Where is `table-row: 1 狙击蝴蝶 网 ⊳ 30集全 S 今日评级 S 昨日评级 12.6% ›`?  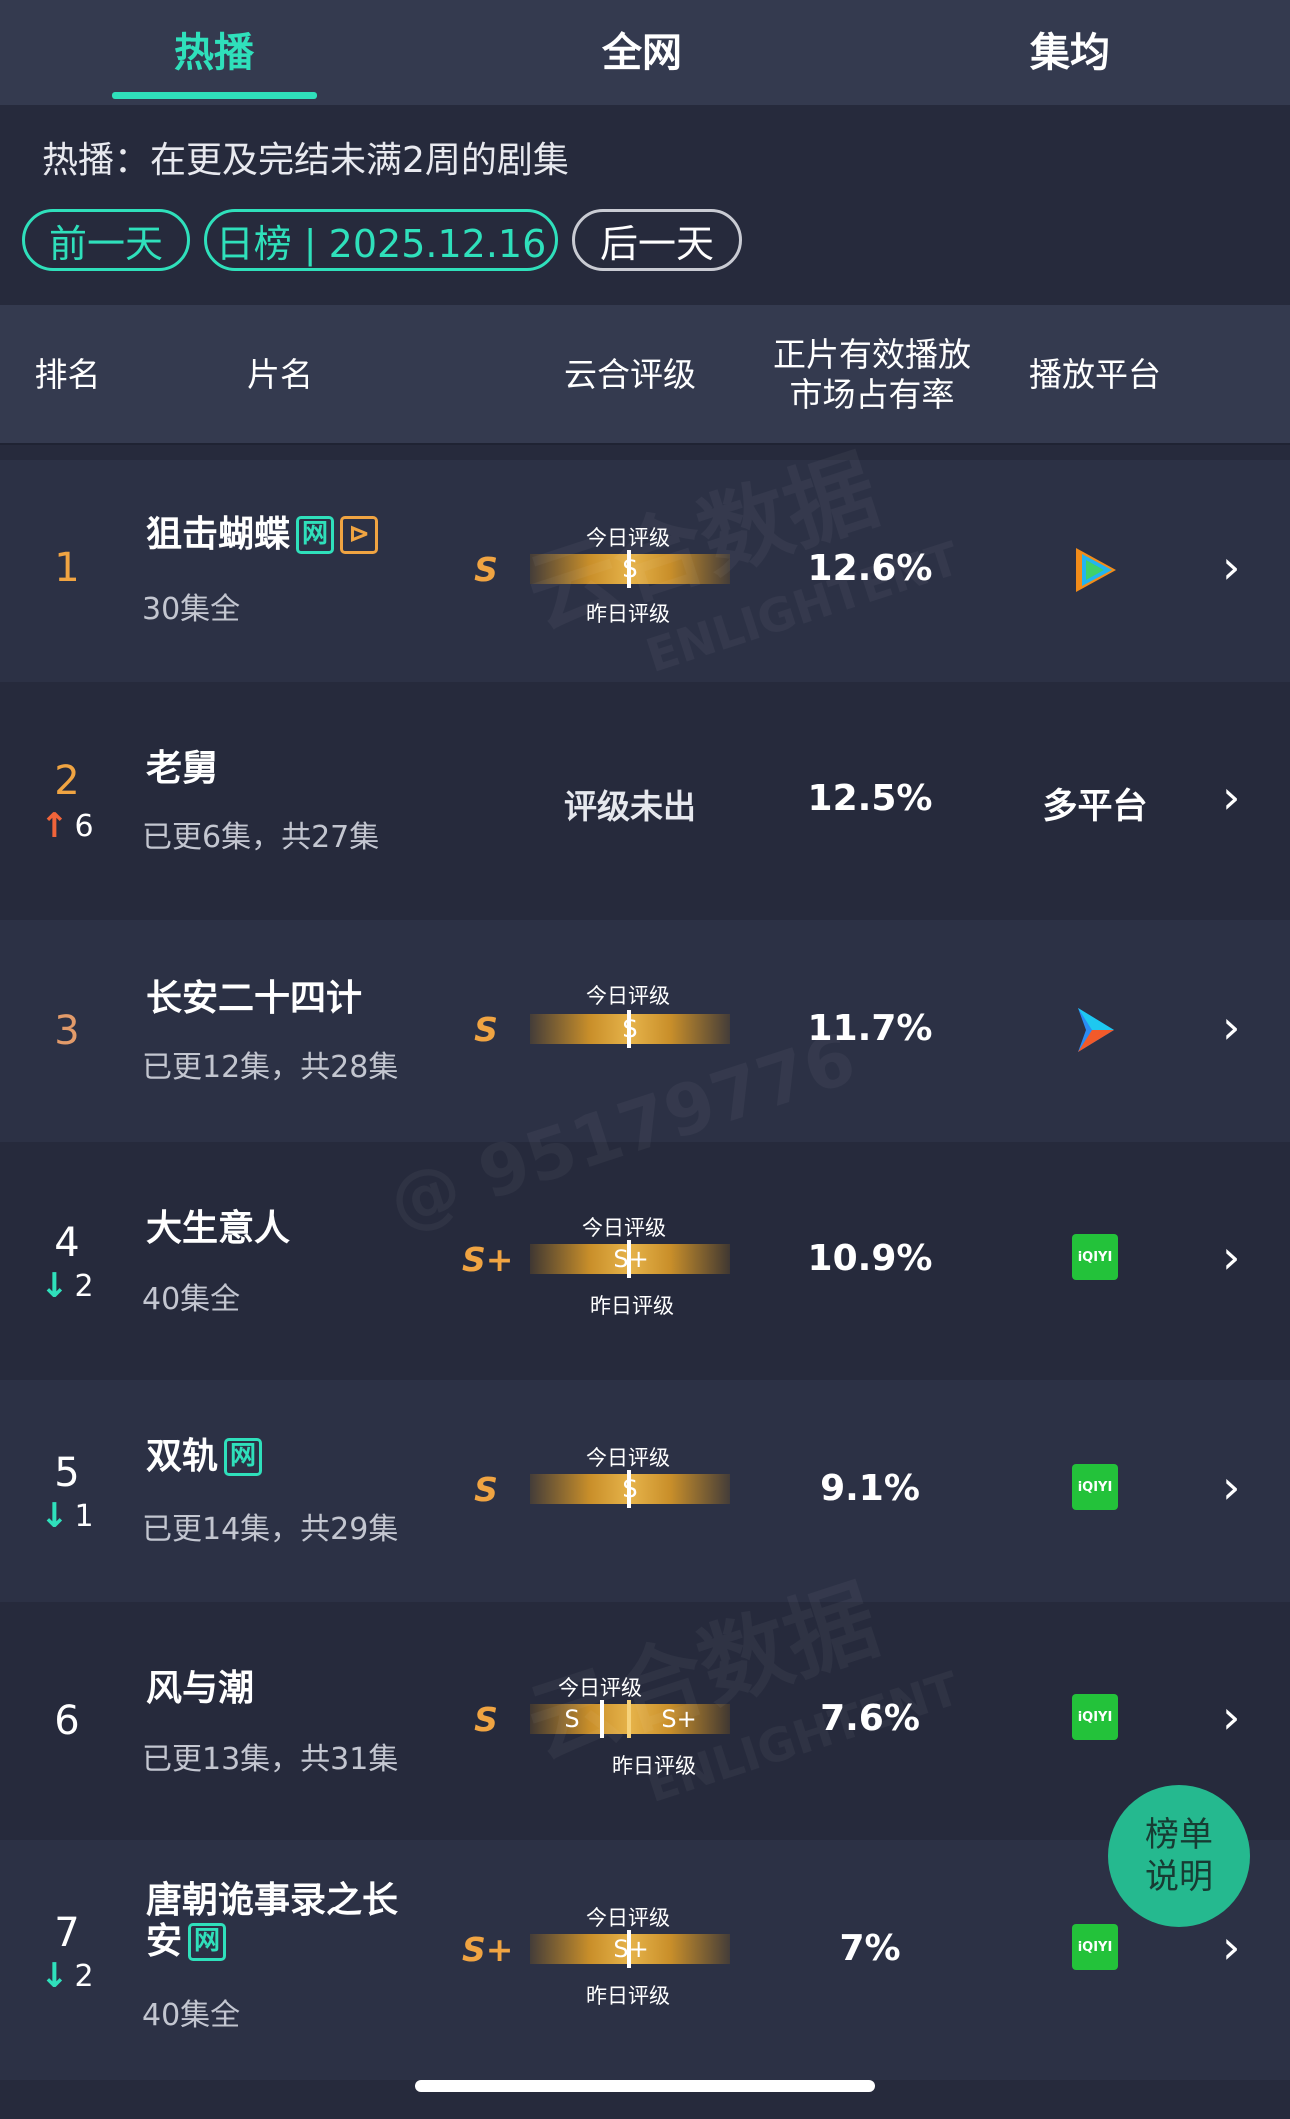 table-row: 1 狙击蝴蝶 网 ⊳ 30集全 S 今日评级 S 昨日评级 12.6% › is located at coordinates (645, 571).